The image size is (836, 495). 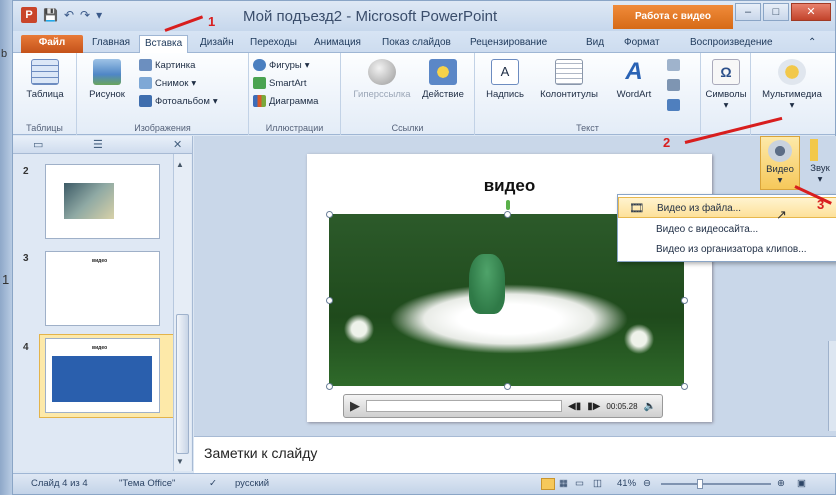 What do you see at coordinates (100, 261) in the screenshot?
I see `thumbnail-3-title: видео` at bounding box center [100, 261].